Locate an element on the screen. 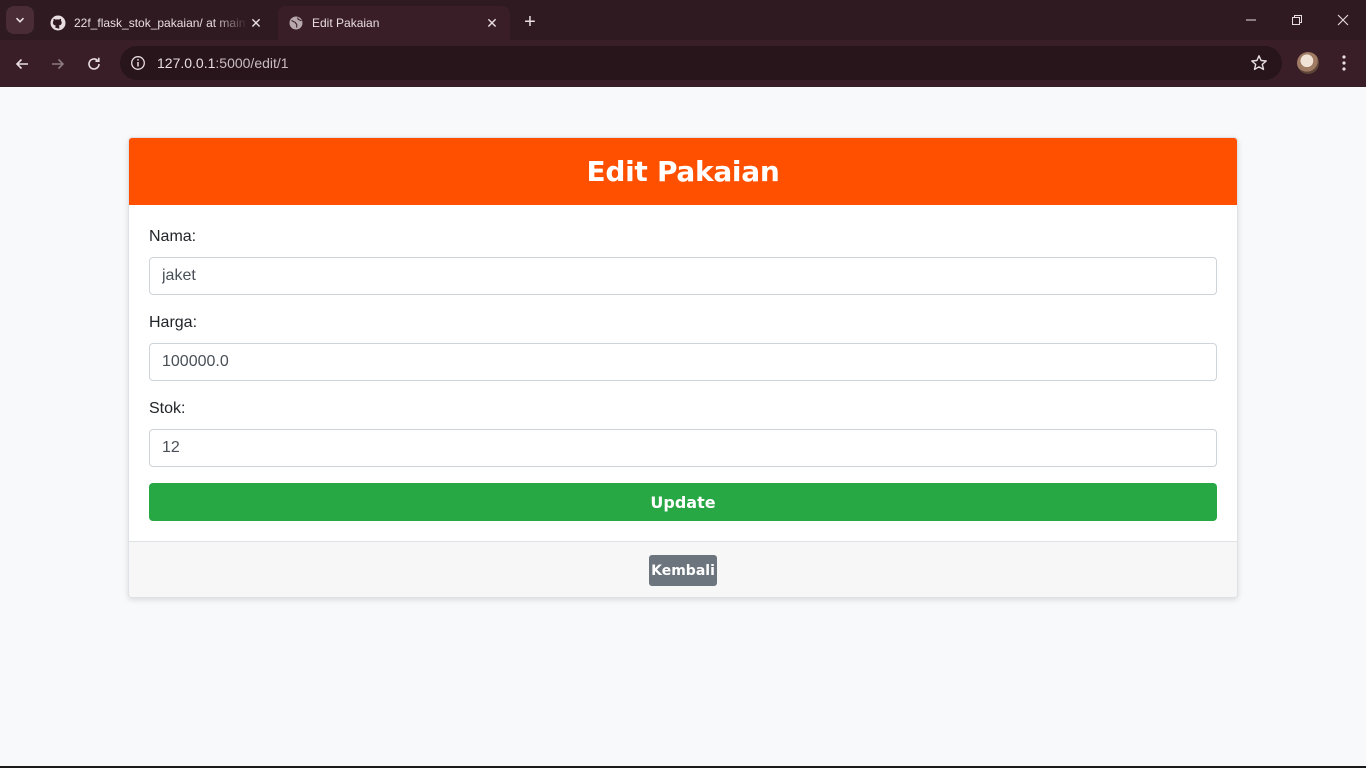 The width and height of the screenshot is (1366, 768). address-bar: 127.0.0.1:5000/edit/1 is located at coordinates (701, 63).